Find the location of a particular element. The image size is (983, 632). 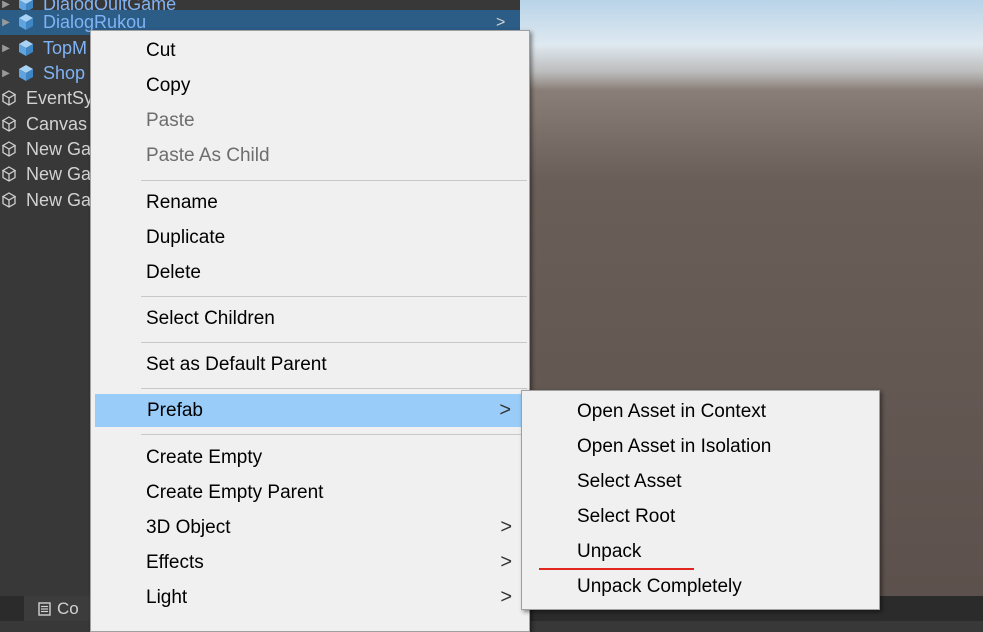

menu-item-rename: Rename is located at coordinates (310, 202).